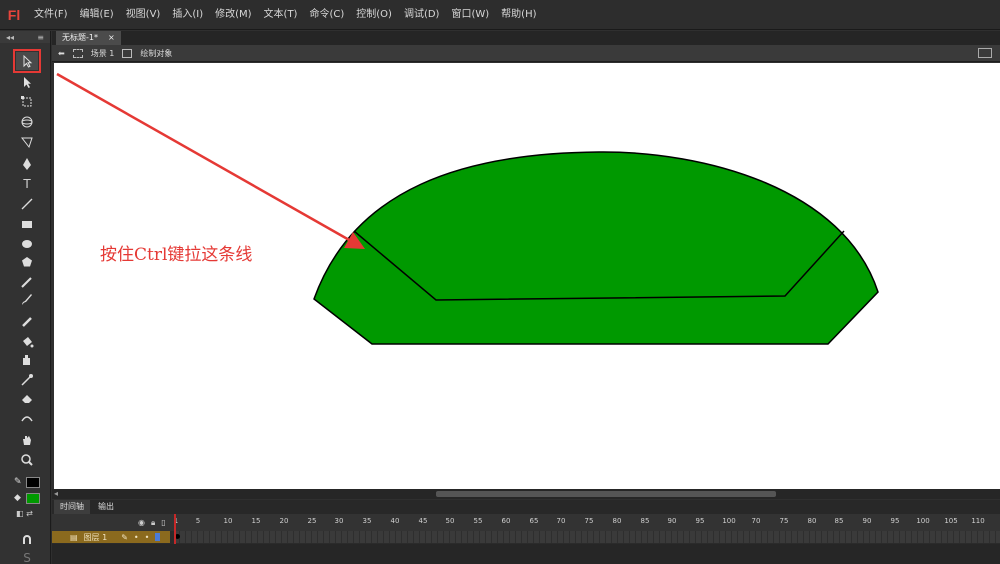 The width and height of the screenshot is (1000, 564). Describe the element at coordinates (106, 507) in the screenshot. I see `tab-output: 输出` at that location.